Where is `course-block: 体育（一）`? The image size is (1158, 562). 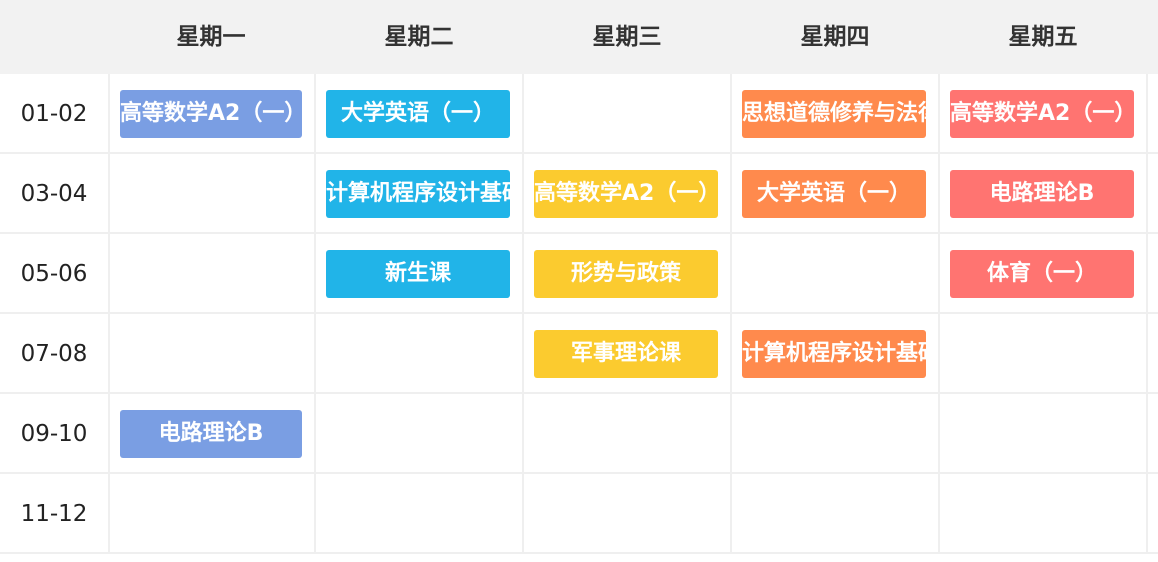 course-block: 体育（一） is located at coordinates (1042, 274).